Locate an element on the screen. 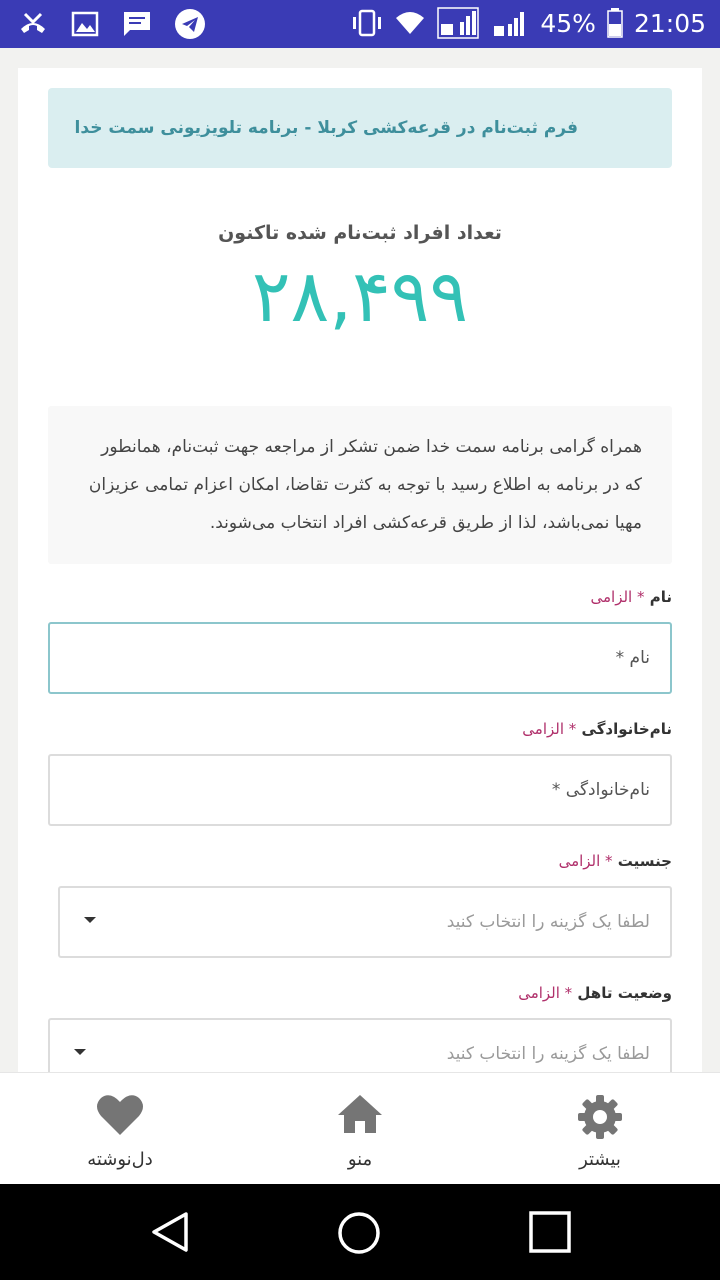  battery-icon is located at coordinates (615, 23).